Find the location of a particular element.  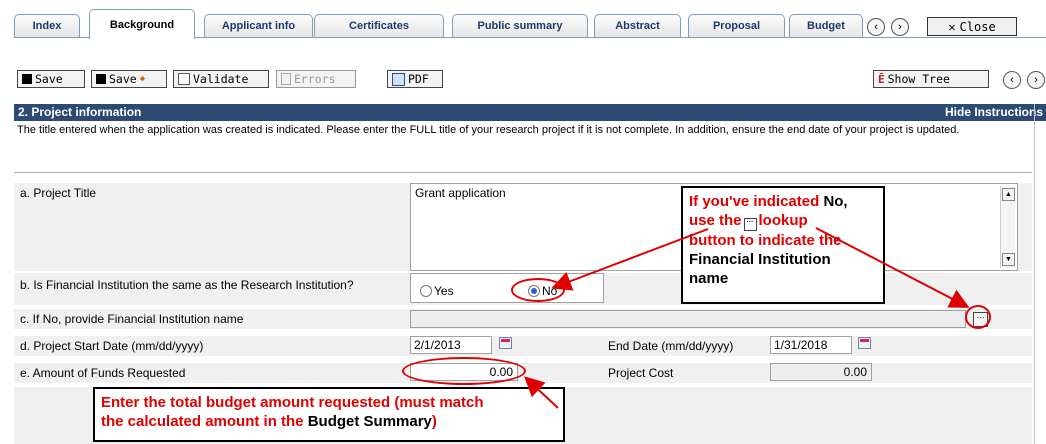

arrow-to-lookup-button is located at coordinates (892, 267).